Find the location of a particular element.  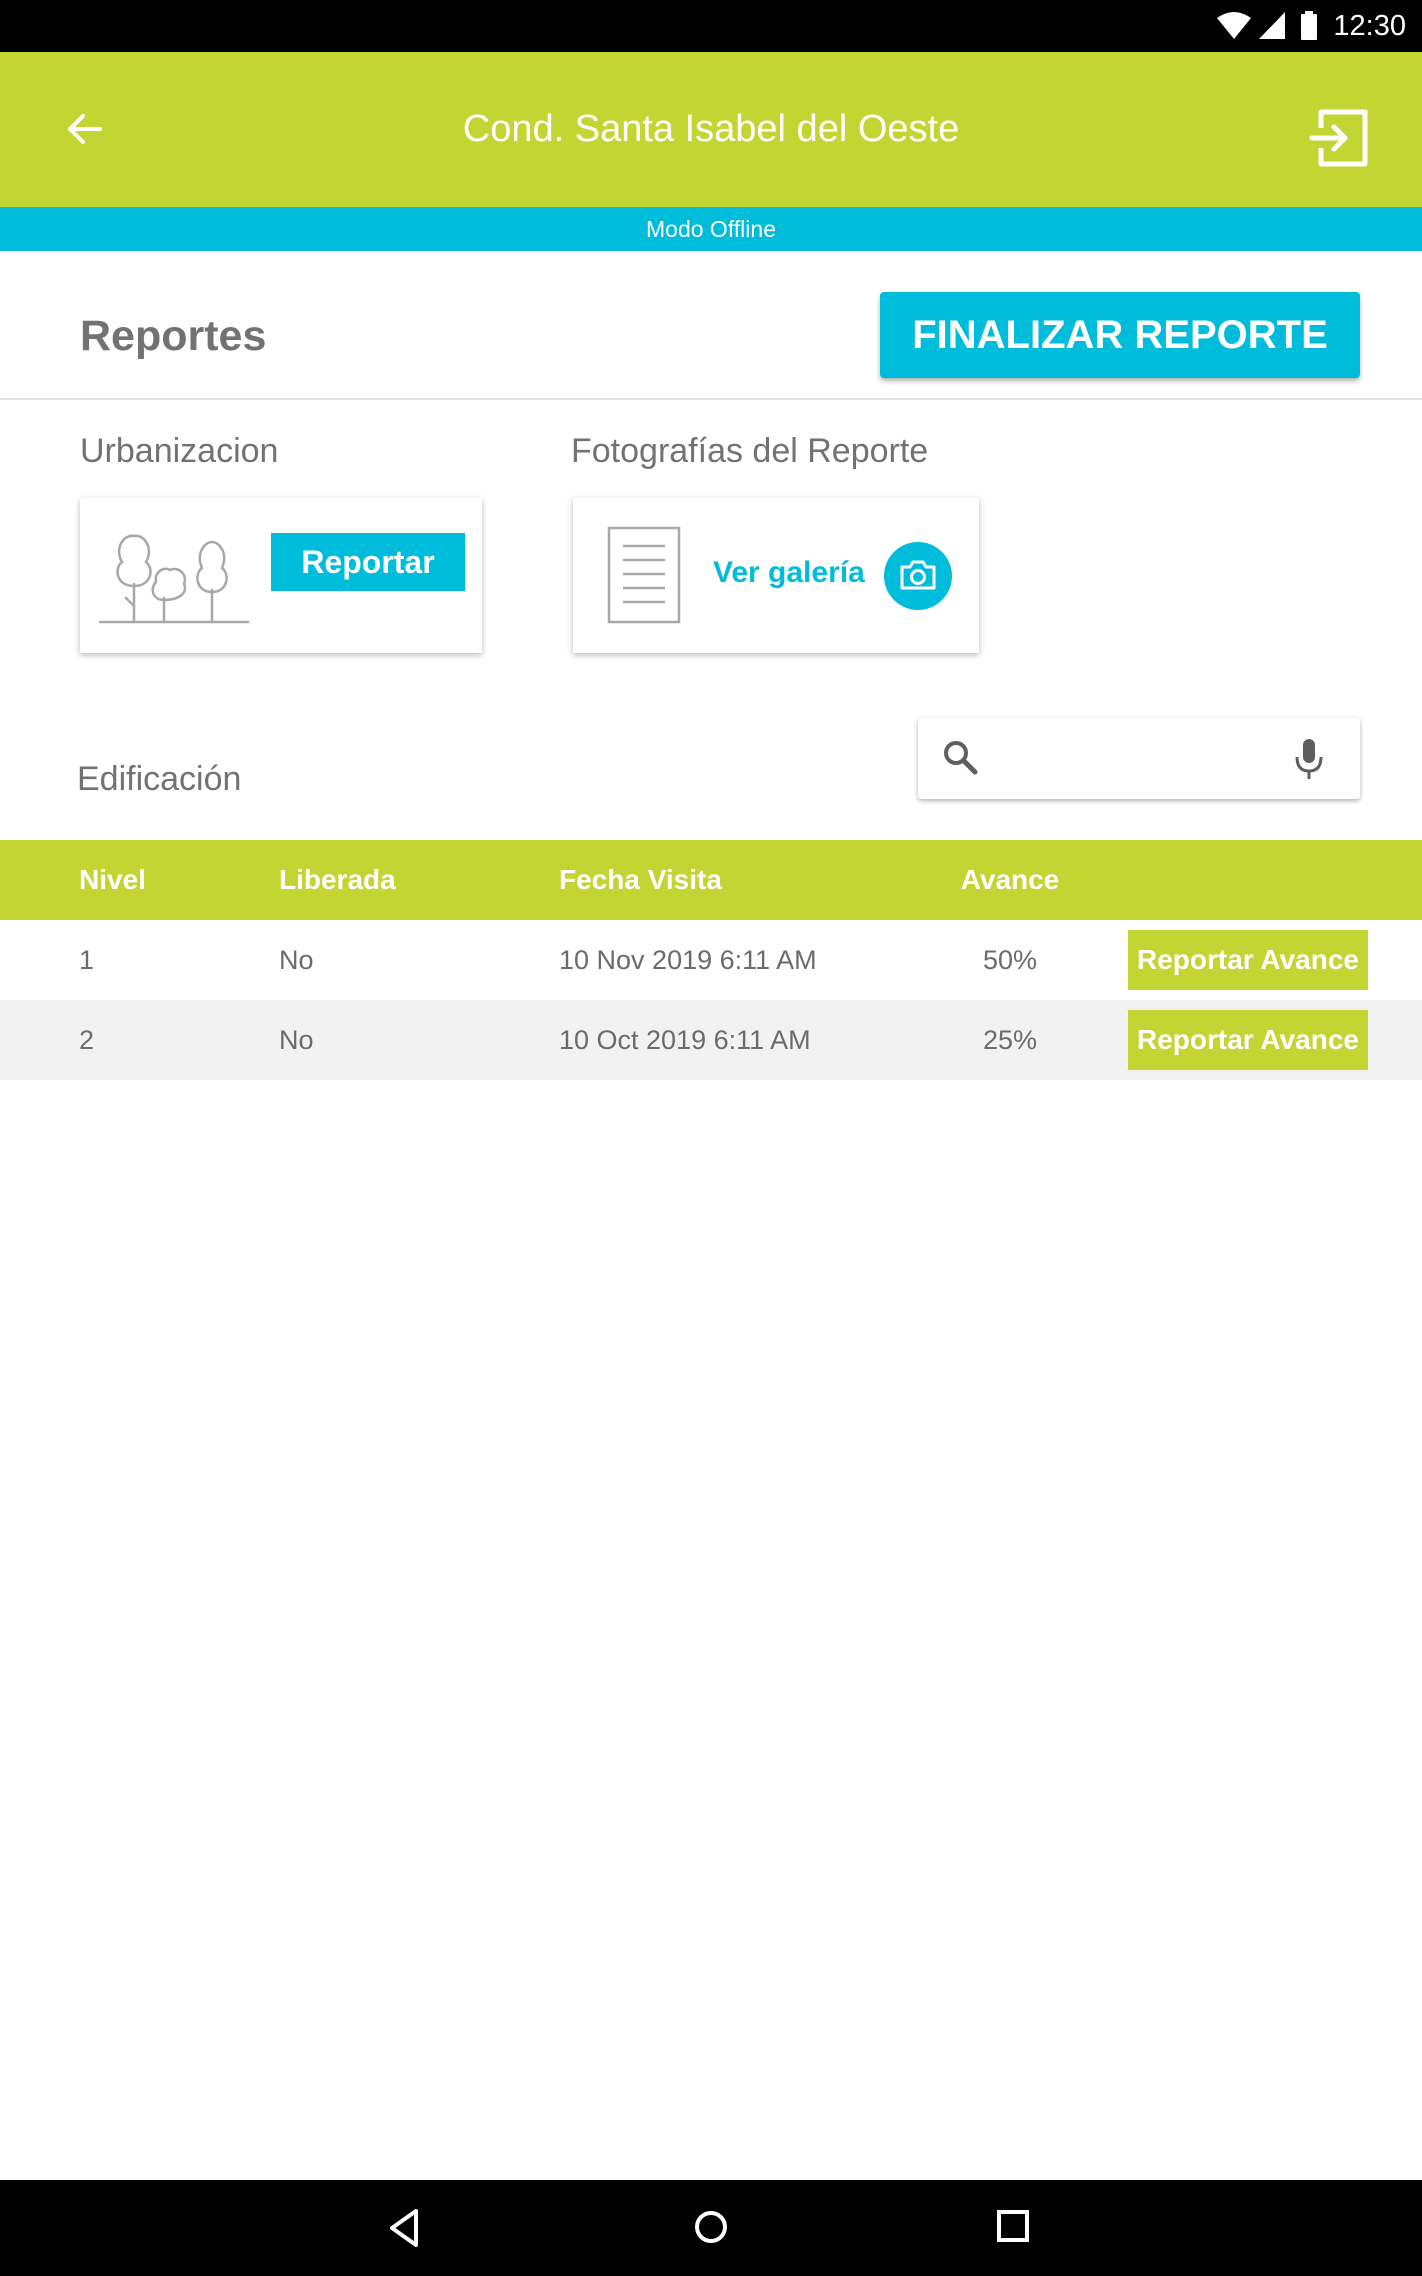

cell-fecha-visita: 10 Nov 2019 6:11 AM is located at coordinates (688, 960).